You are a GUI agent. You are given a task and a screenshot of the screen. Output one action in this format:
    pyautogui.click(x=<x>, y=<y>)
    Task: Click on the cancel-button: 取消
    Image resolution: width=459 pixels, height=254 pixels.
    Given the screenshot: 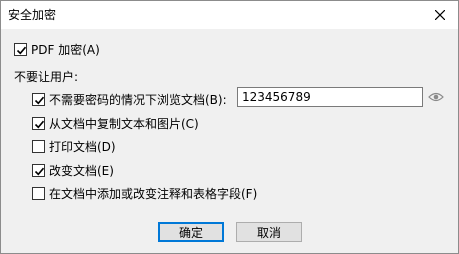 What is the action you would take?
    pyautogui.click(x=269, y=232)
    